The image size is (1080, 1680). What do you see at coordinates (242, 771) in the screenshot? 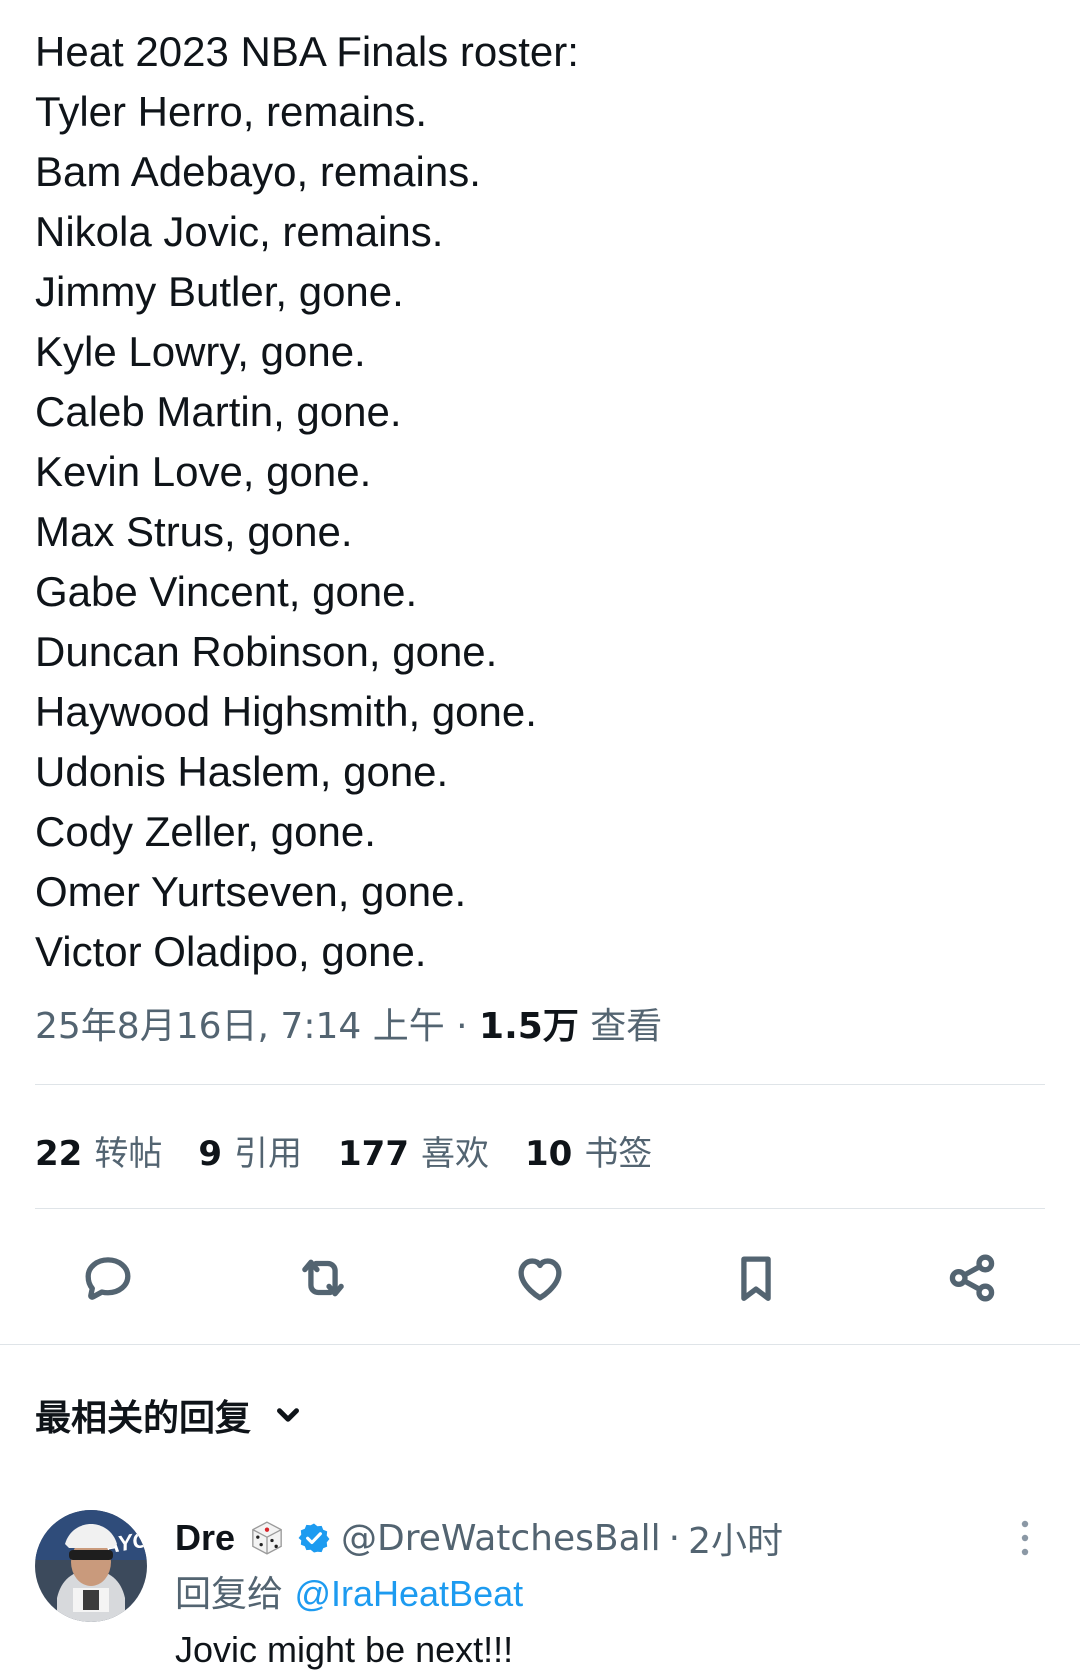
I see `tweet-line: Udonis Haslem, gone.` at bounding box center [242, 771].